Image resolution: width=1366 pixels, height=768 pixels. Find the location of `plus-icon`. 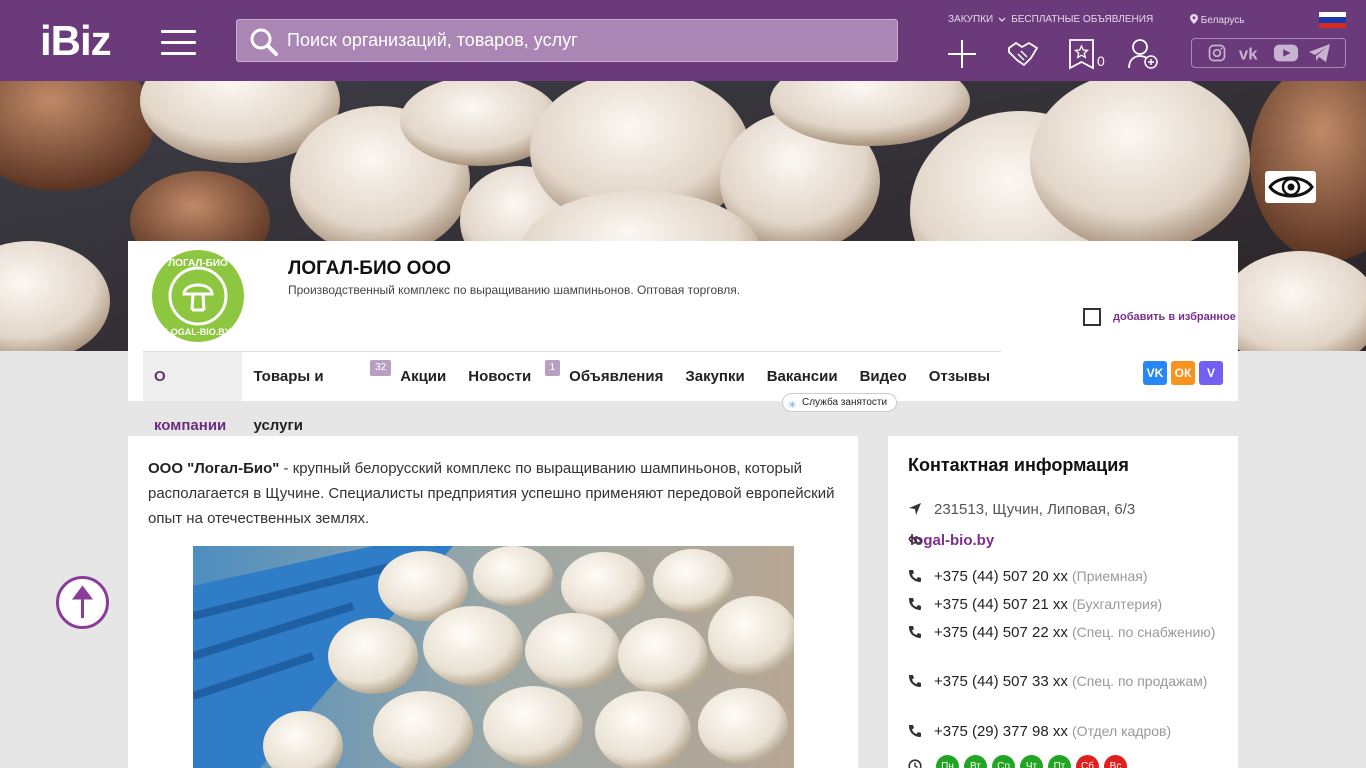

plus-icon is located at coordinates (962, 54).